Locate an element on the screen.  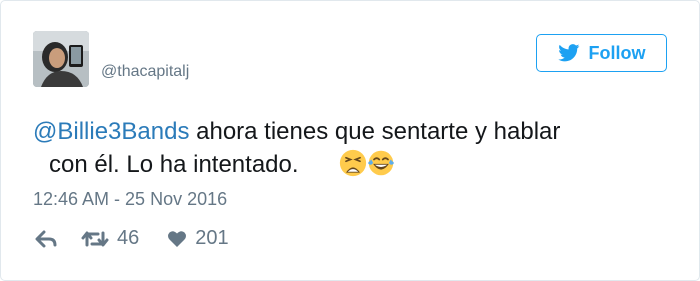
reply-icon is located at coordinates (46, 238).